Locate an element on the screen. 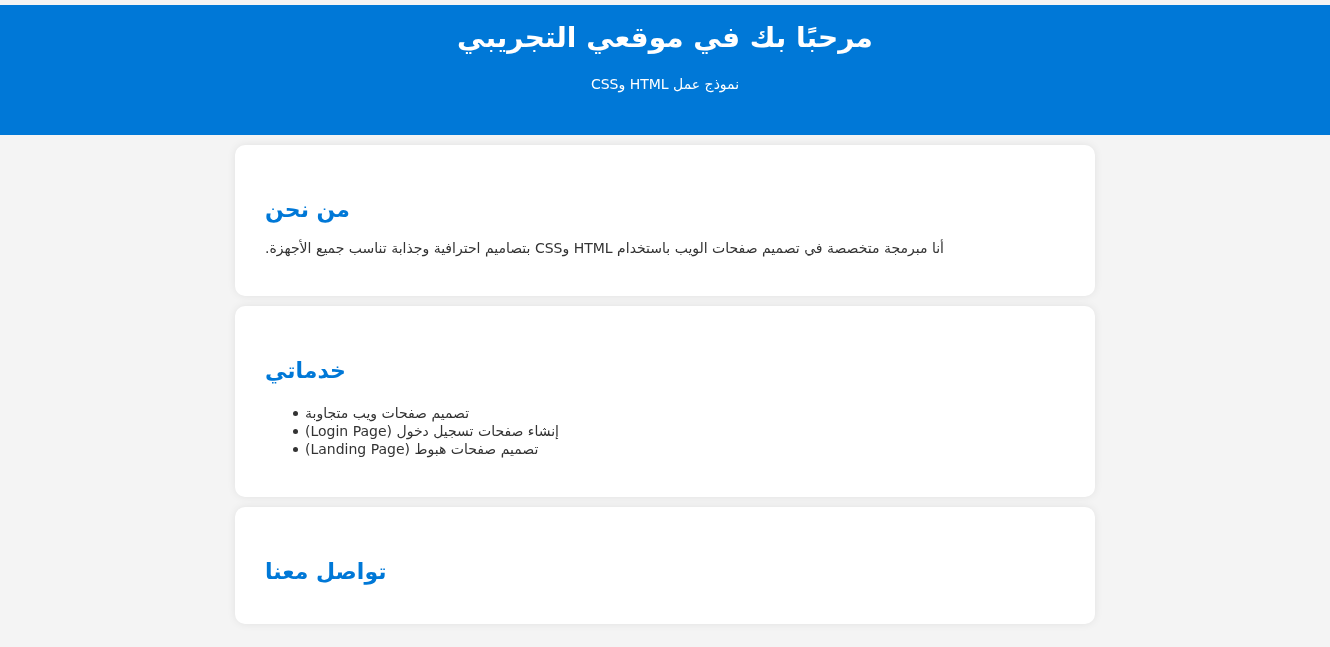 Image resolution: width=1330 pixels, height=647 pixels. service-item: إنشاء صفحات تسجيل دخول (Login Page) is located at coordinates (432, 431).